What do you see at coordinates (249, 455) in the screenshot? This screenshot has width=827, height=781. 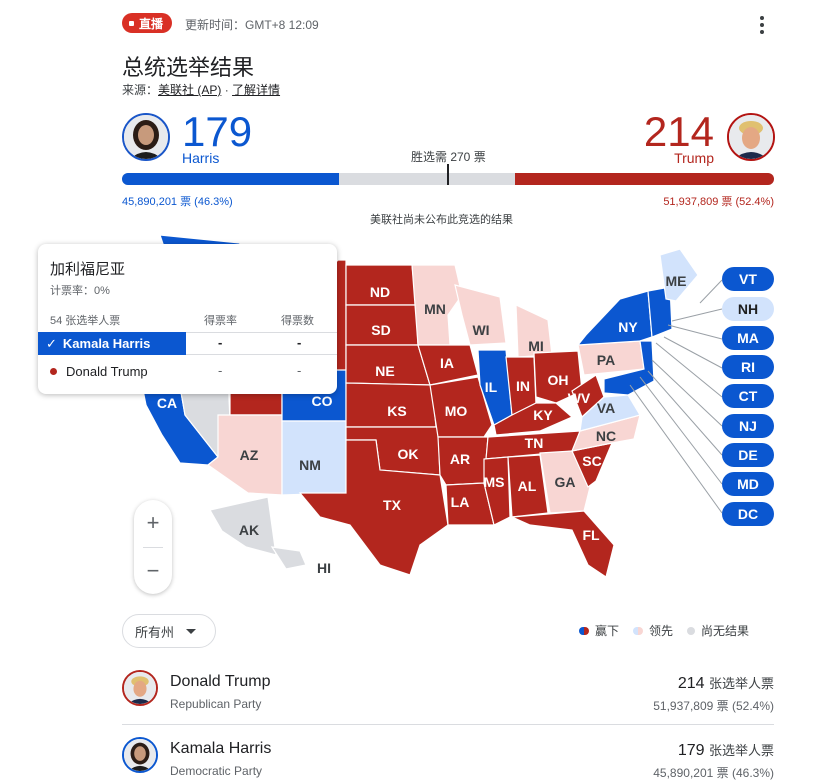 I see `state-label-az: AZ` at bounding box center [249, 455].